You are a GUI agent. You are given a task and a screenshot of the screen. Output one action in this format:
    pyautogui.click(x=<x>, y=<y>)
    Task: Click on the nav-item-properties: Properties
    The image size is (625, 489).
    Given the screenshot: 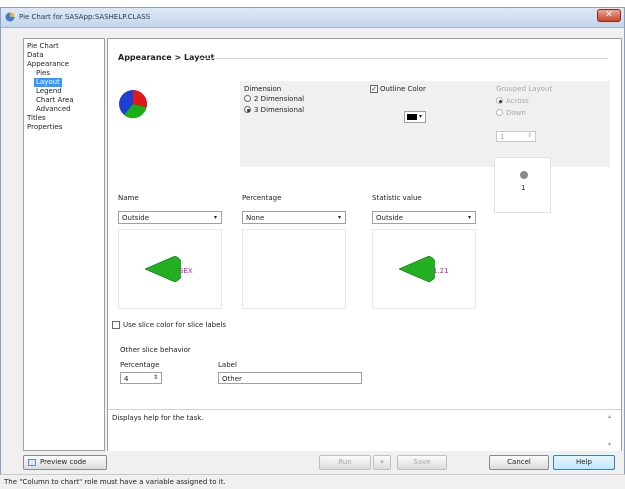 What is the action you would take?
    pyautogui.click(x=44, y=127)
    